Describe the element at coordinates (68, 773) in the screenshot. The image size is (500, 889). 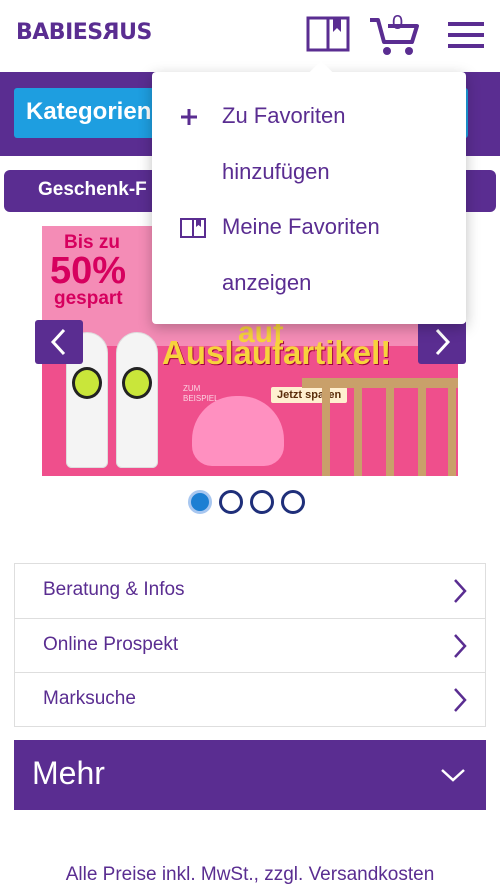
I see `more-label: Mehr` at that location.